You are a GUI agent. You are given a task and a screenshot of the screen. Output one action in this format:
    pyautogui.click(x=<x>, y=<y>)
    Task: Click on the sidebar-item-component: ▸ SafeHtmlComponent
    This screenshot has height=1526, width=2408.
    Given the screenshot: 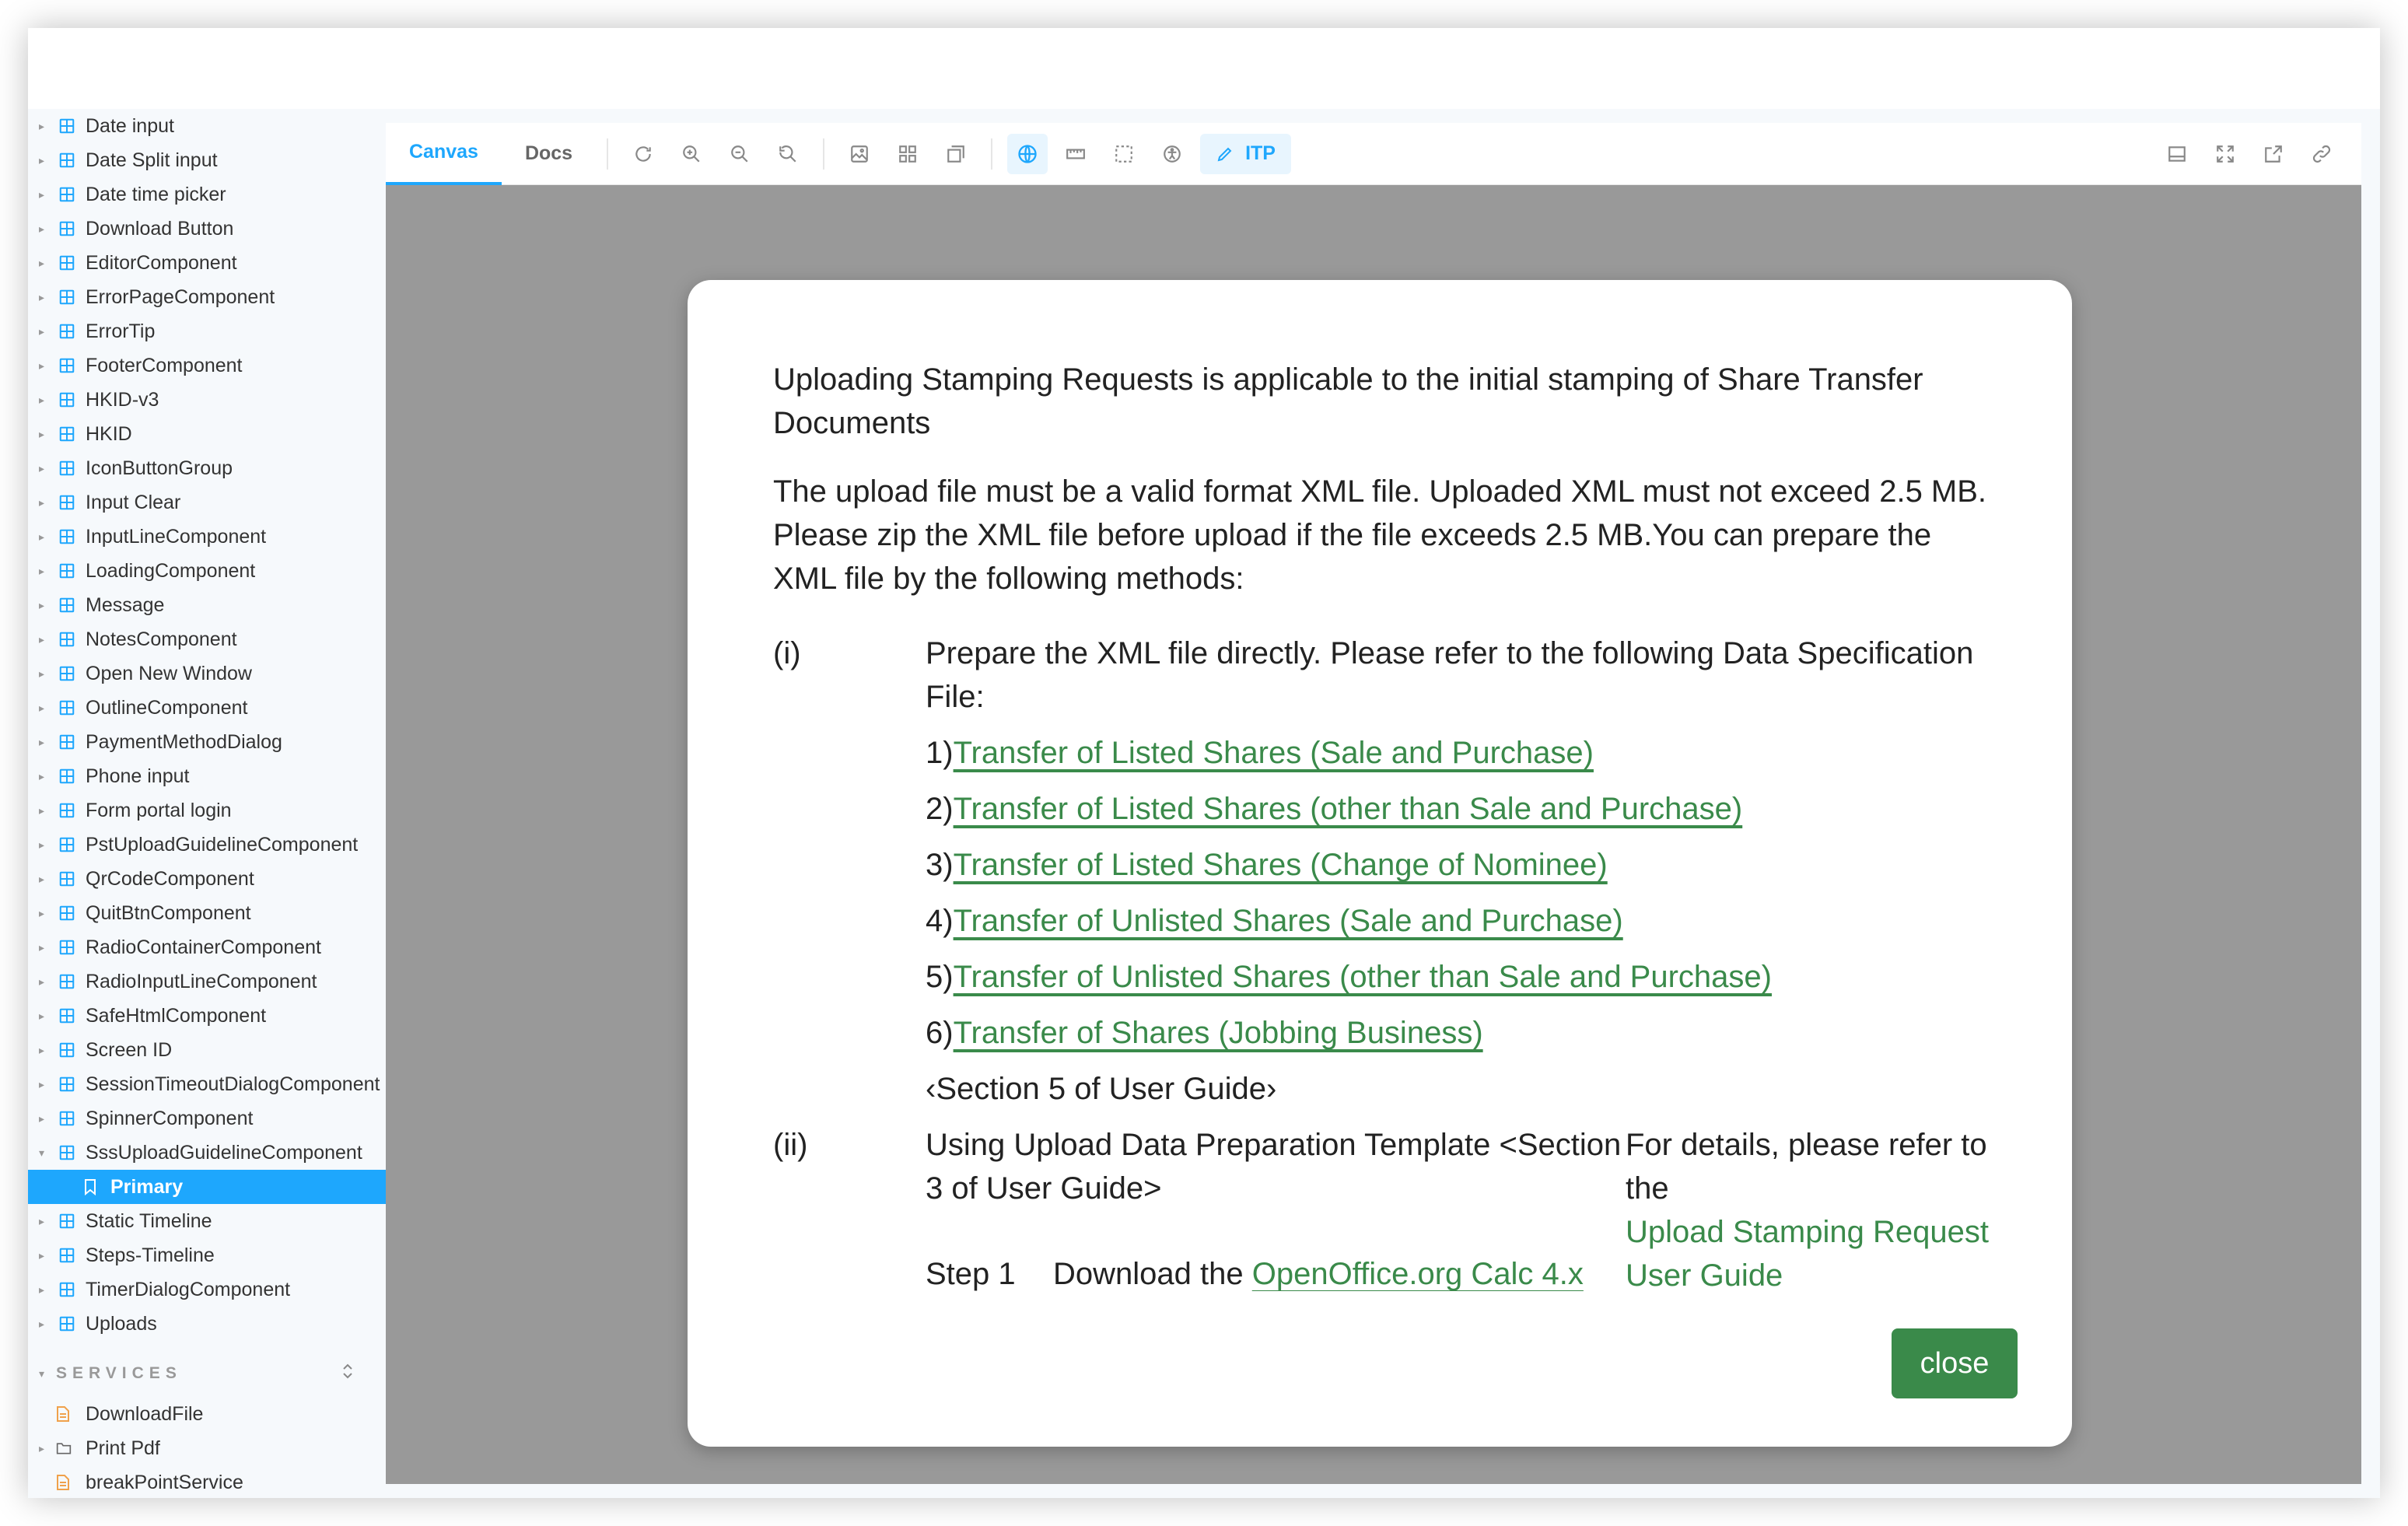 What is the action you would take?
    pyautogui.click(x=207, y=1016)
    